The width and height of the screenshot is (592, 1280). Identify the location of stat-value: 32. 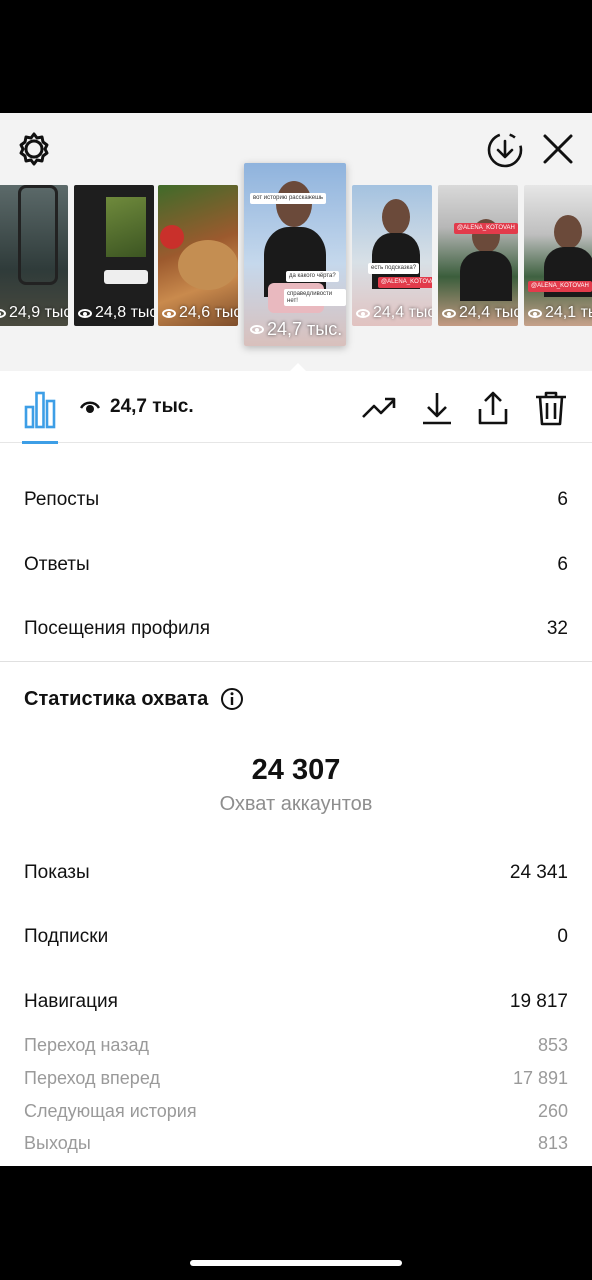
(557, 628).